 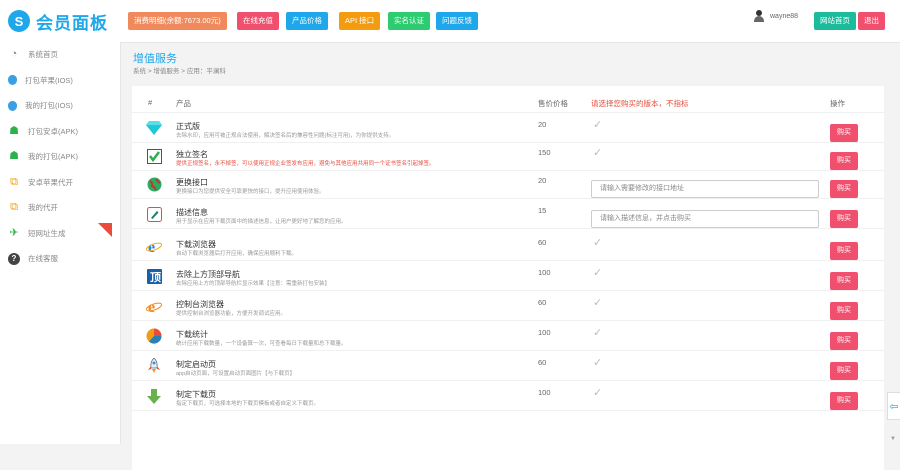 I want to click on sidebar-item: ⧉ 安卓苹果代开, so click(x=60, y=183).